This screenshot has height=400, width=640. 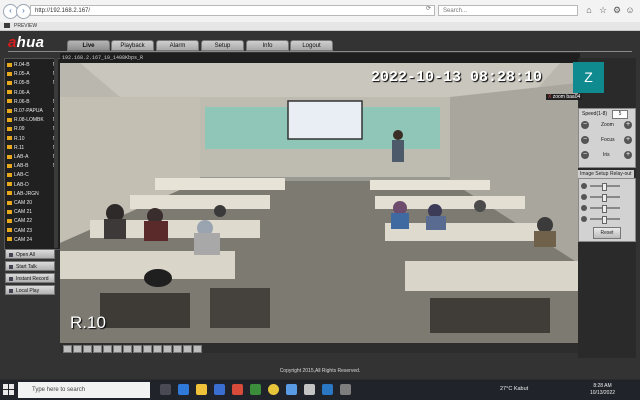 I want to click on camera-list-item: LAB-AM, so click(x=33, y=157).